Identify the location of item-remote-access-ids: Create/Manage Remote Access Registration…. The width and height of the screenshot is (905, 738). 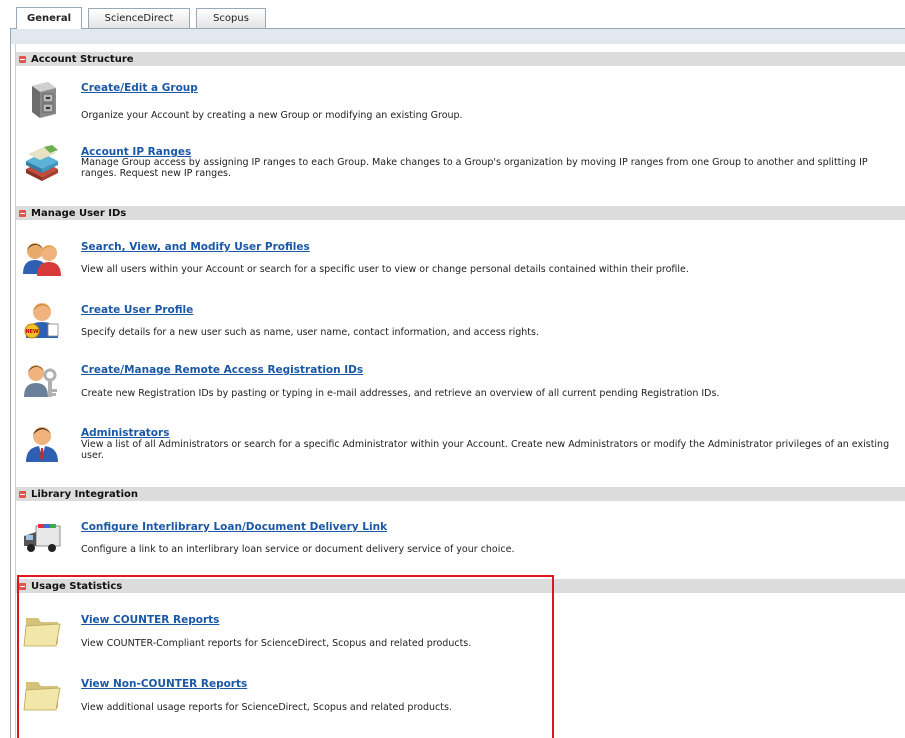
(462, 382).